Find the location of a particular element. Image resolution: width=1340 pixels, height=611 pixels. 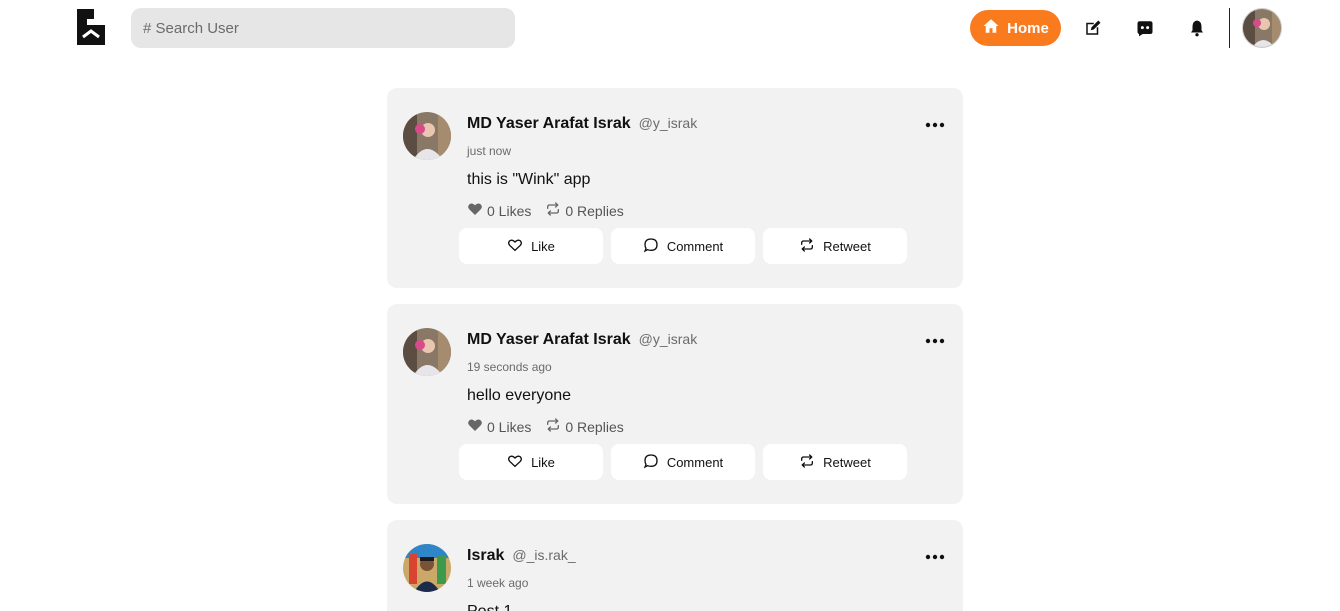

post-card: Israk @_is.rak_ 1 week ago Post 1 is located at coordinates (675, 565).